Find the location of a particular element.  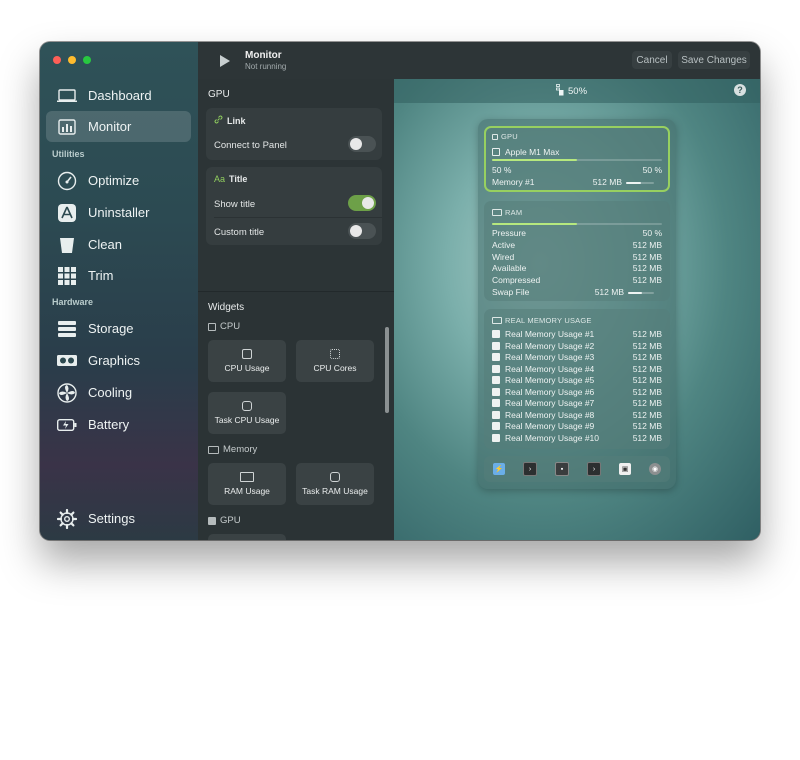

storage-icon is located at coordinates (67, 329).